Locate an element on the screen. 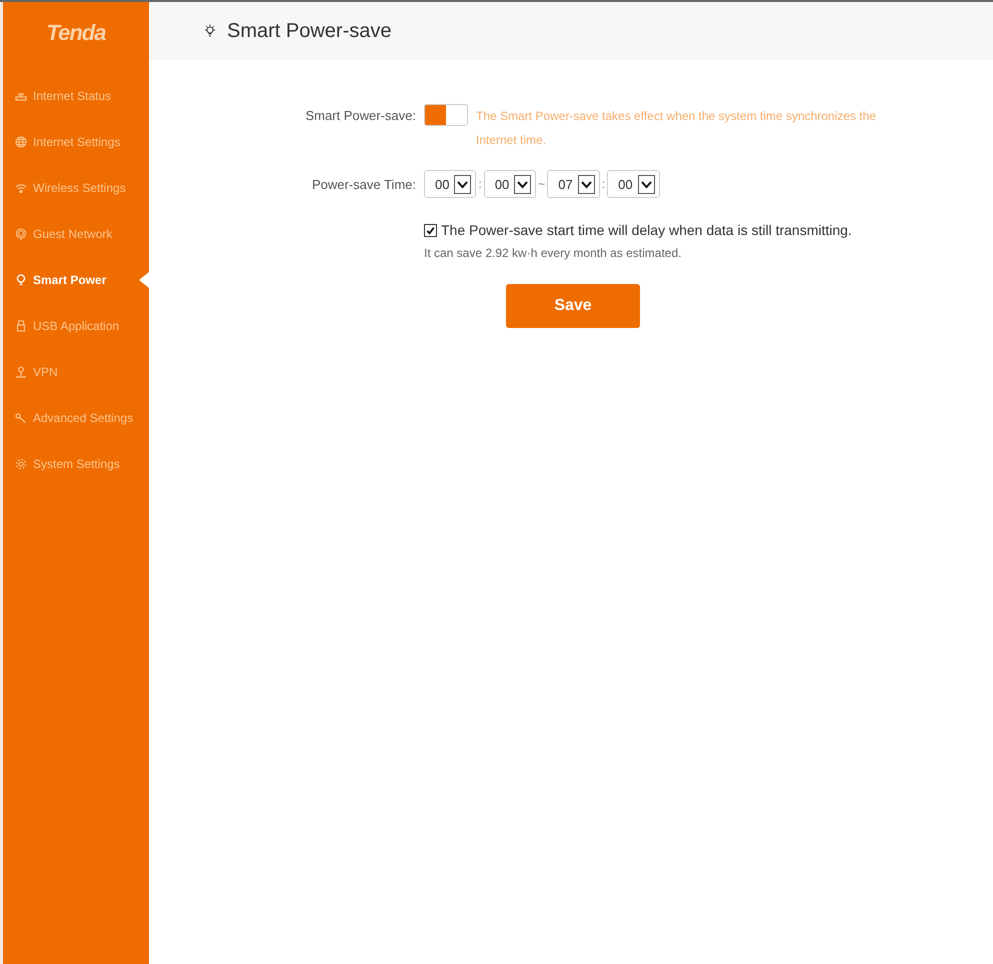  save-button: Save is located at coordinates (573, 306).